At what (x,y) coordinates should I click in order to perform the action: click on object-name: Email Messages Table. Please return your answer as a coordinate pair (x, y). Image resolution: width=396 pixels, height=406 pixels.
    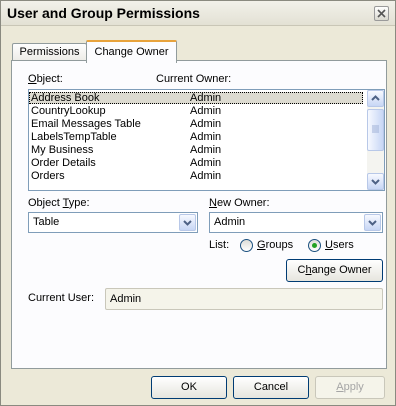
    Looking at the image, I should click on (86, 124).